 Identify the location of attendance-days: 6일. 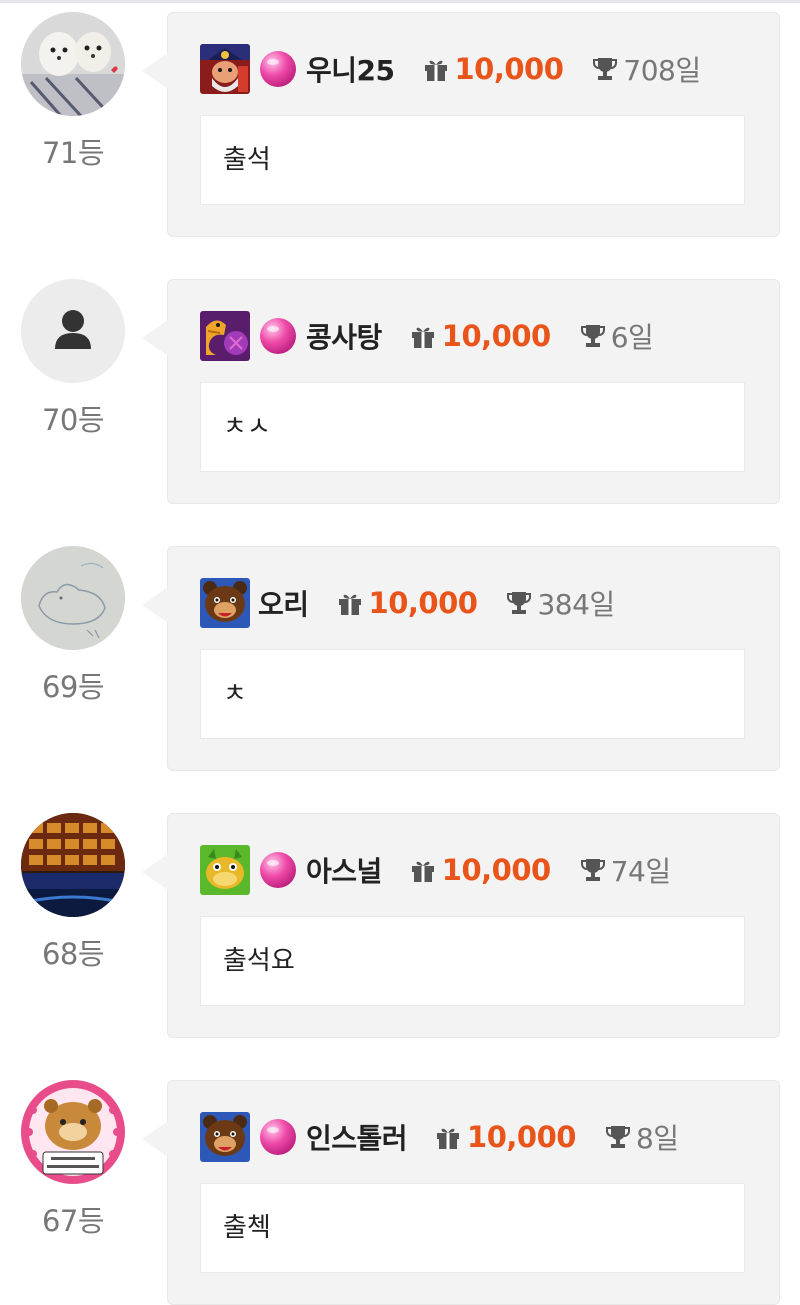
(632, 337).